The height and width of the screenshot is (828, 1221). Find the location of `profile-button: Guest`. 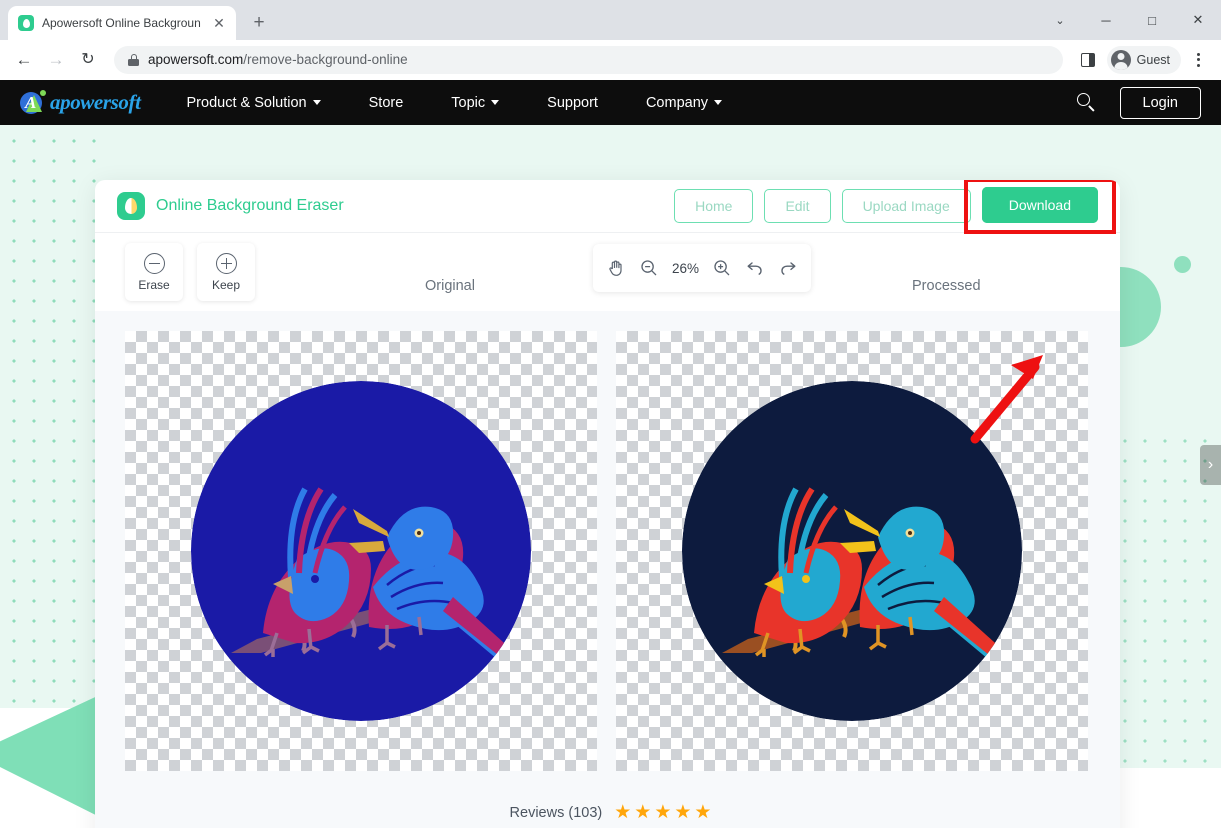

profile-button: Guest is located at coordinates (1143, 59).